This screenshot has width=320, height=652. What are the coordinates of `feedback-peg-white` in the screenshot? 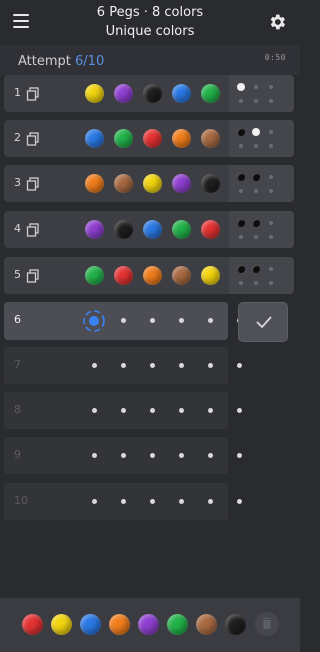 It's located at (256, 132).